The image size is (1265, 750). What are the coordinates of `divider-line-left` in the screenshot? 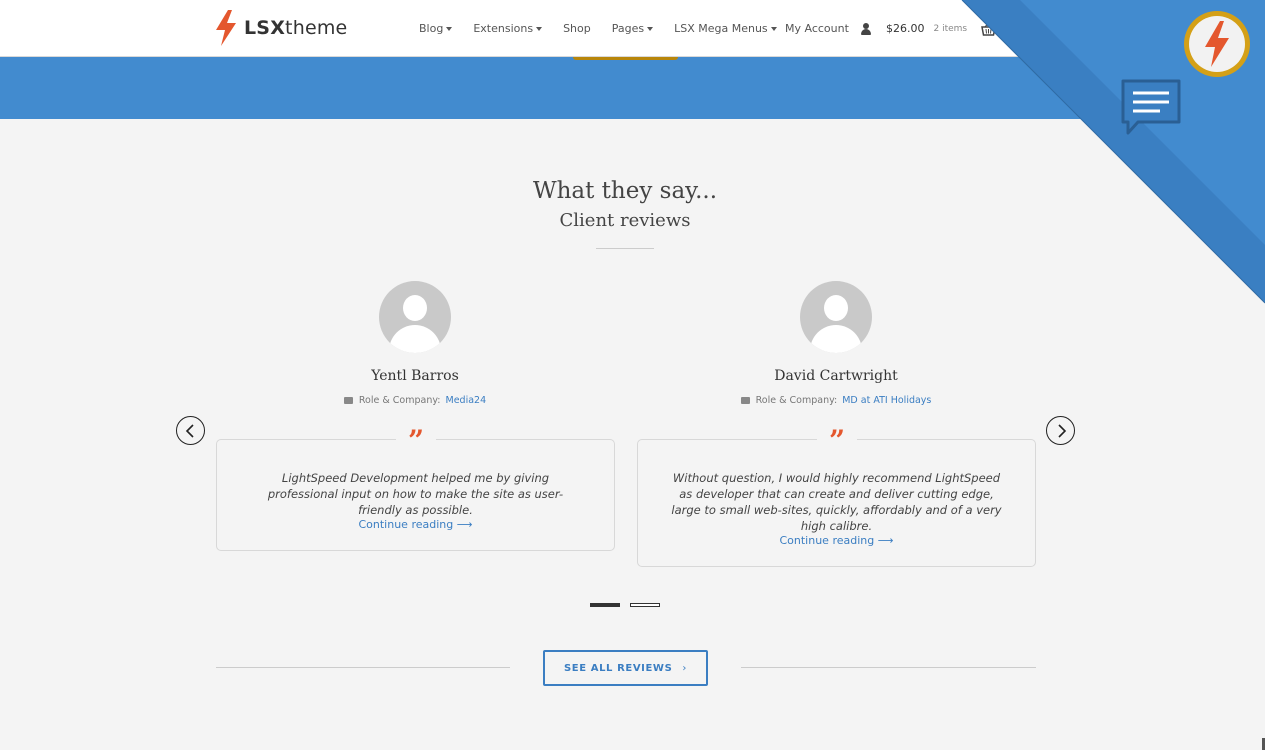 It's located at (363, 667).